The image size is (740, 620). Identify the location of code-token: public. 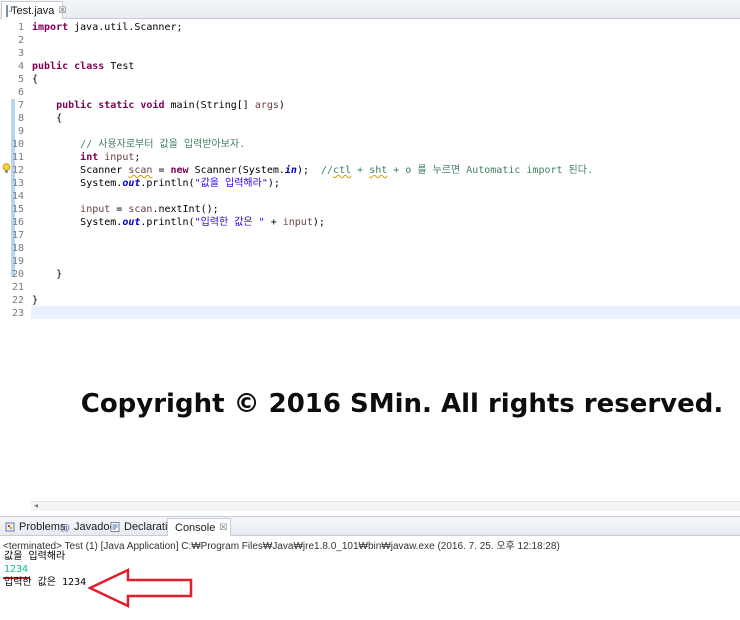
(74, 105).